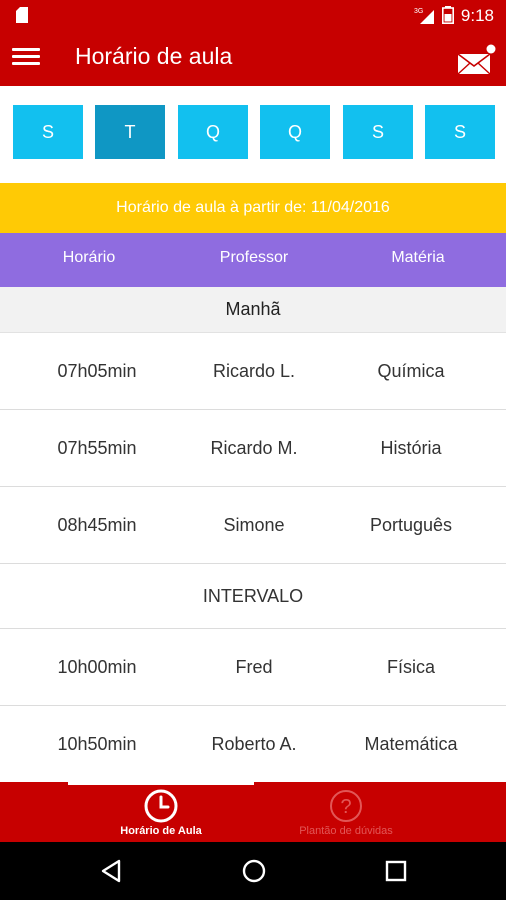 The width and height of the screenshot is (506, 900). I want to click on cell-teacher: Simone, so click(254, 525).